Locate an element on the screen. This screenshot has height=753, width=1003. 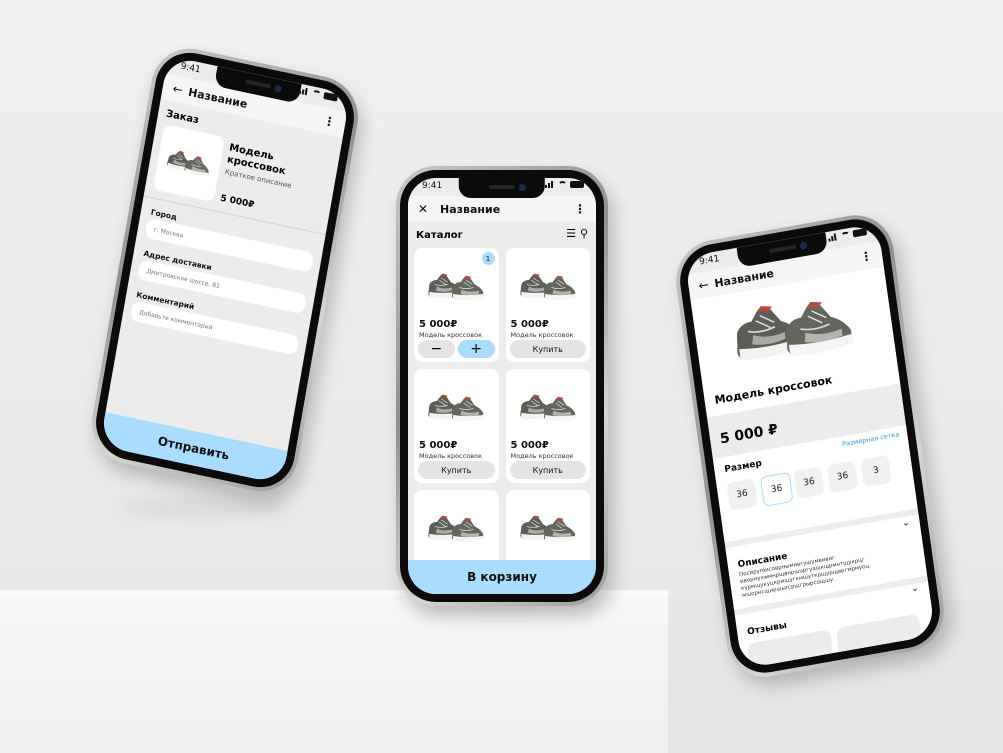
product-card: 1 5 000₽ Модель кроссовок − + is located at coordinates (456, 305).